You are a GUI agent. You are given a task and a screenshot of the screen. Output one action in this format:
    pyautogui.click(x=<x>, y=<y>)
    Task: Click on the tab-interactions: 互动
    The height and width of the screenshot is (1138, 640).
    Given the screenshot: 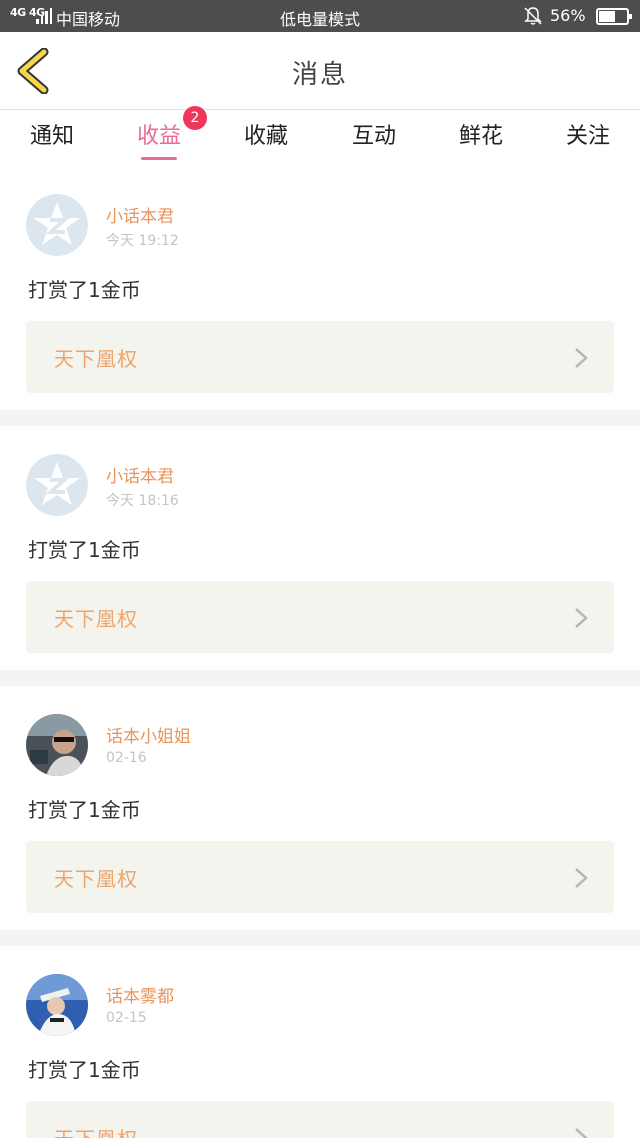 What is the action you would take?
    pyautogui.click(x=374, y=142)
    